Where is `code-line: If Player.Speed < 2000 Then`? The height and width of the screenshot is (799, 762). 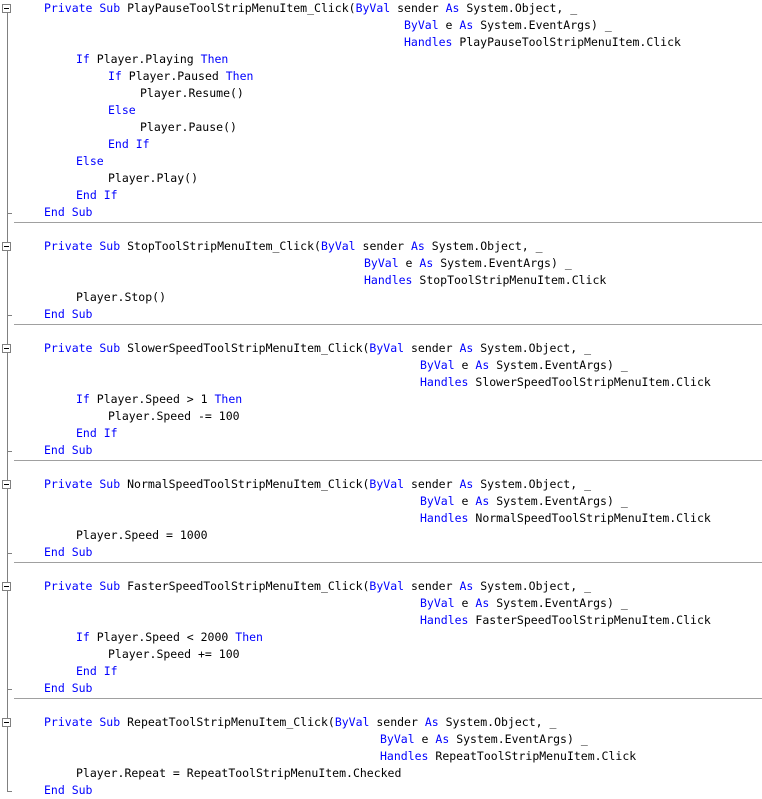 code-line: If Player.Speed < 2000 Then is located at coordinates (169, 637).